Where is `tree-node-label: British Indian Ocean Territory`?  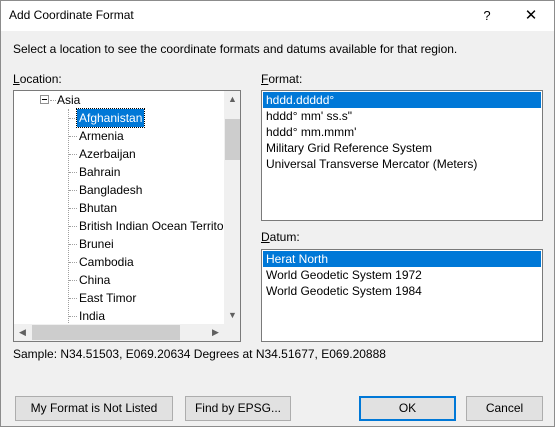 tree-node-label: British Indian Ocean Territory is located at coordinates (151, 226).